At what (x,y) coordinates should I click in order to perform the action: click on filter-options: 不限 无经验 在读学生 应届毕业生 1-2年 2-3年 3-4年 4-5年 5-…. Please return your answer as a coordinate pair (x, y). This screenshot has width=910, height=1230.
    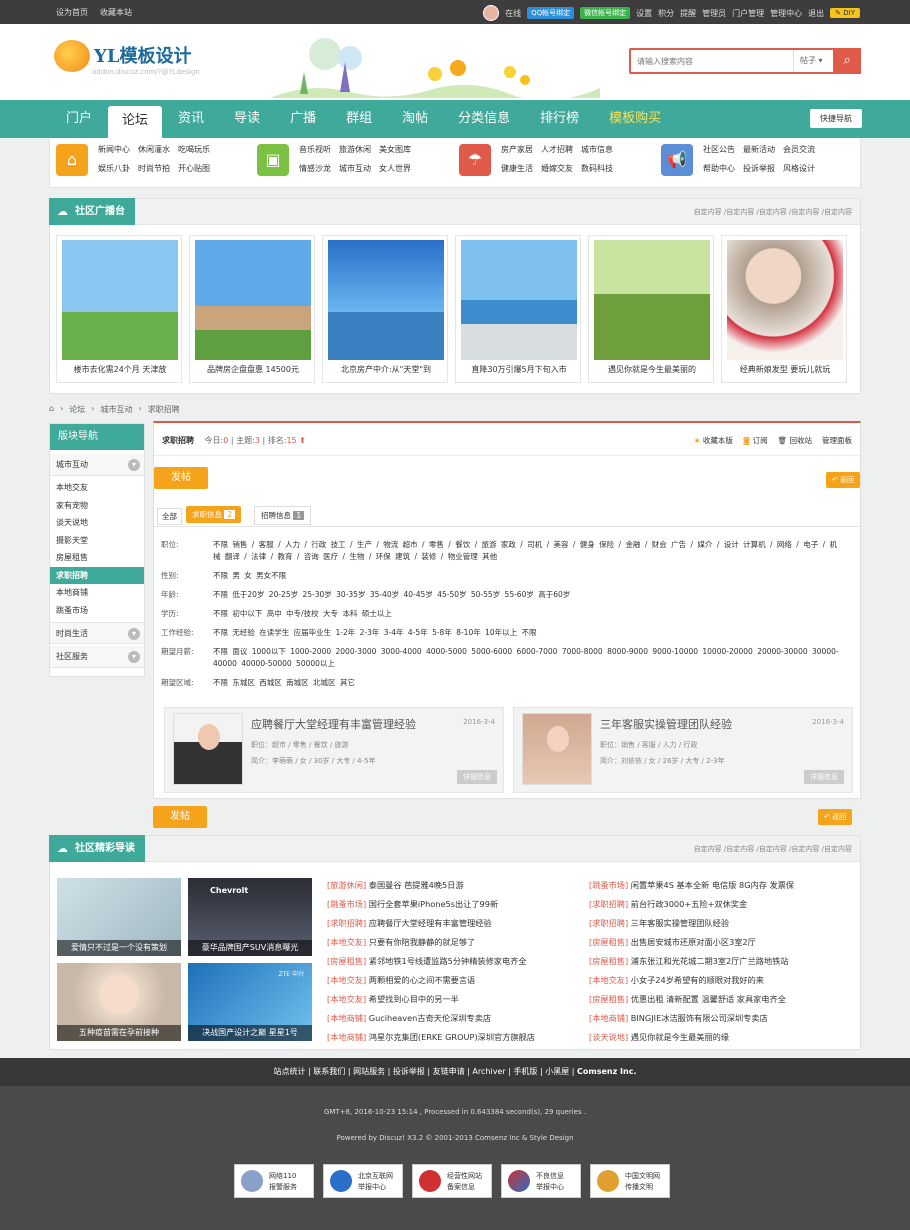
    Looking at the image, I should click on (528, 633).